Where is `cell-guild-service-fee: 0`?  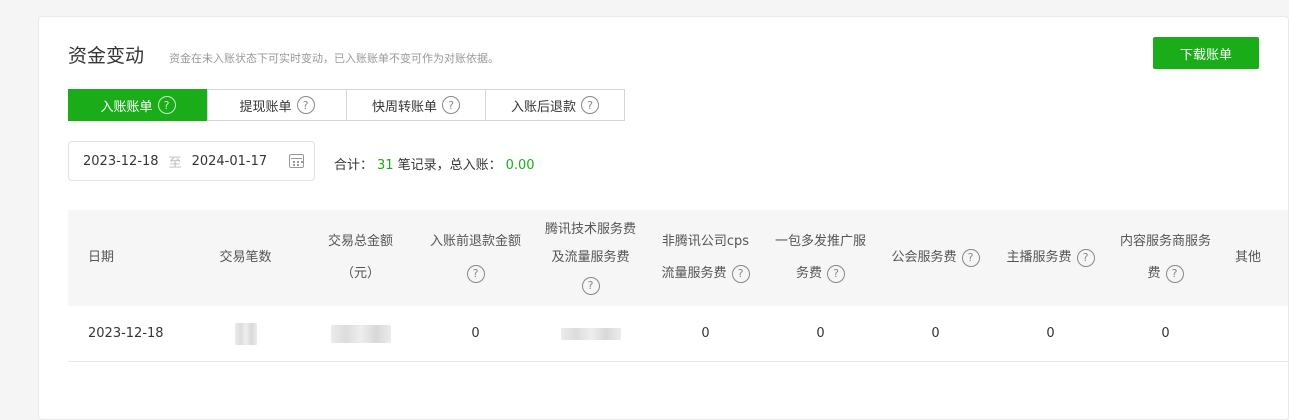 cell-guild-service-fee: 0 is located at coordinates (935, 333).